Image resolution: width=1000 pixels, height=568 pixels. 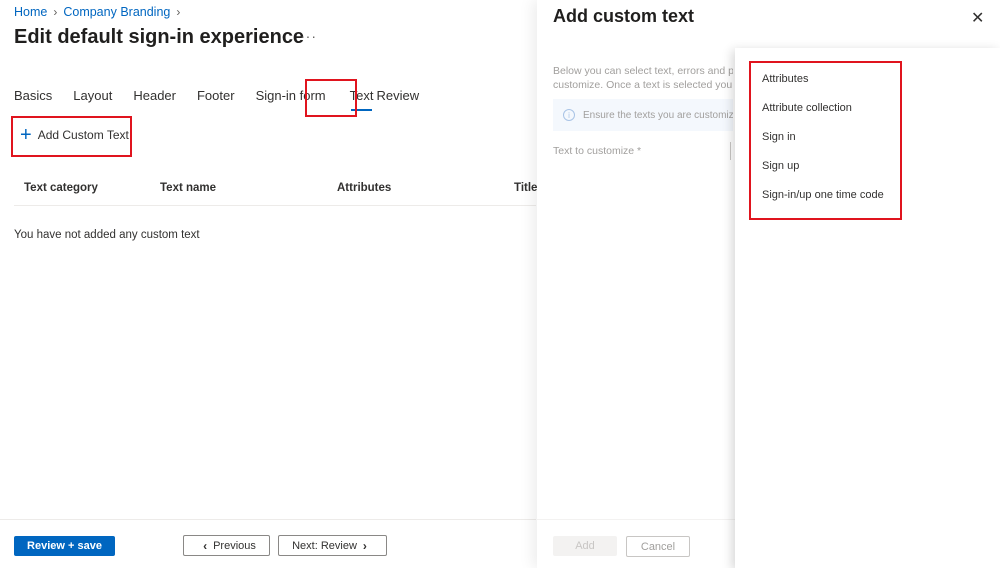 I want to click on text-to-customize-dropdown, so click(x=732, y=151).